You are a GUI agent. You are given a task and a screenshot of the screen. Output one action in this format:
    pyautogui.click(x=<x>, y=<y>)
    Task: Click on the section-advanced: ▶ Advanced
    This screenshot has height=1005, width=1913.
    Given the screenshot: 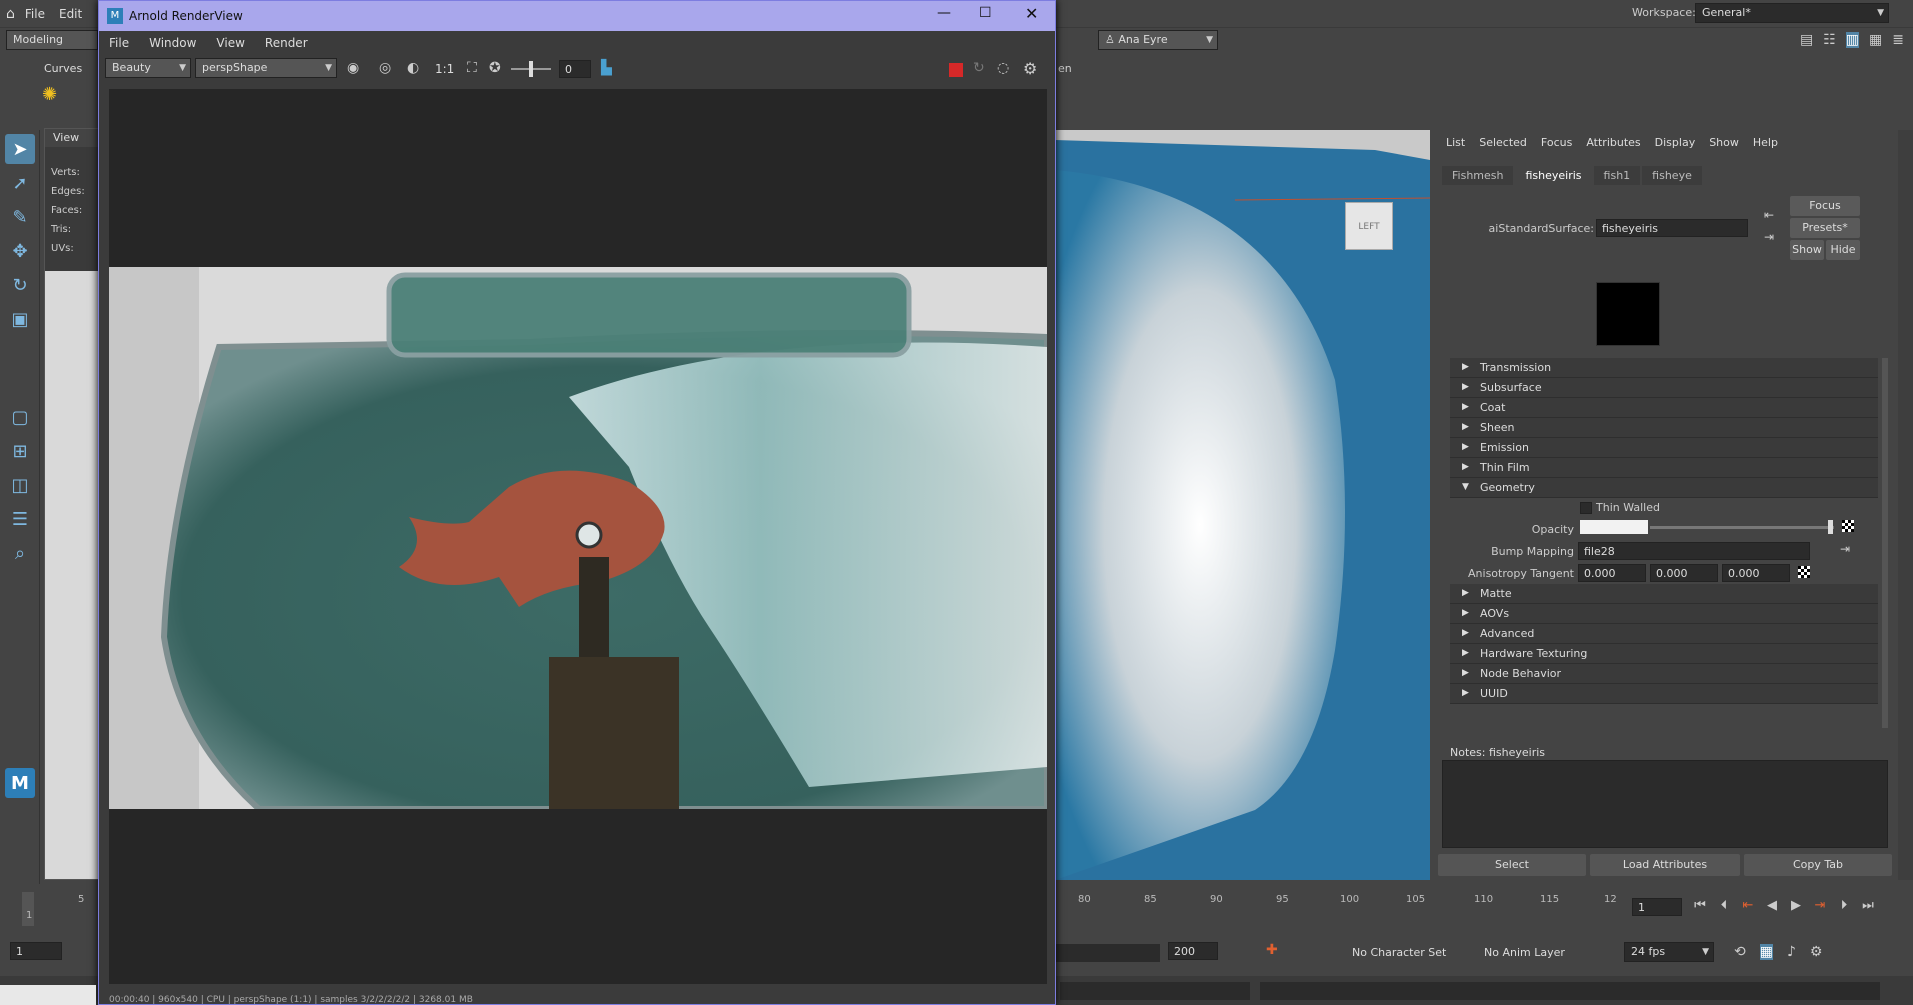 What is the action you would take?
    pyautogui.click(x=1664, y=634)
    